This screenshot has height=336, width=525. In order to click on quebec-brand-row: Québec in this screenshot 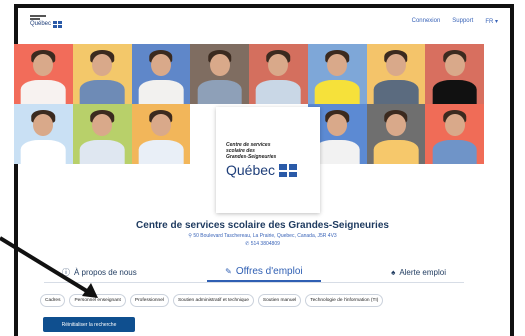, I will do `click(268, 170)`.